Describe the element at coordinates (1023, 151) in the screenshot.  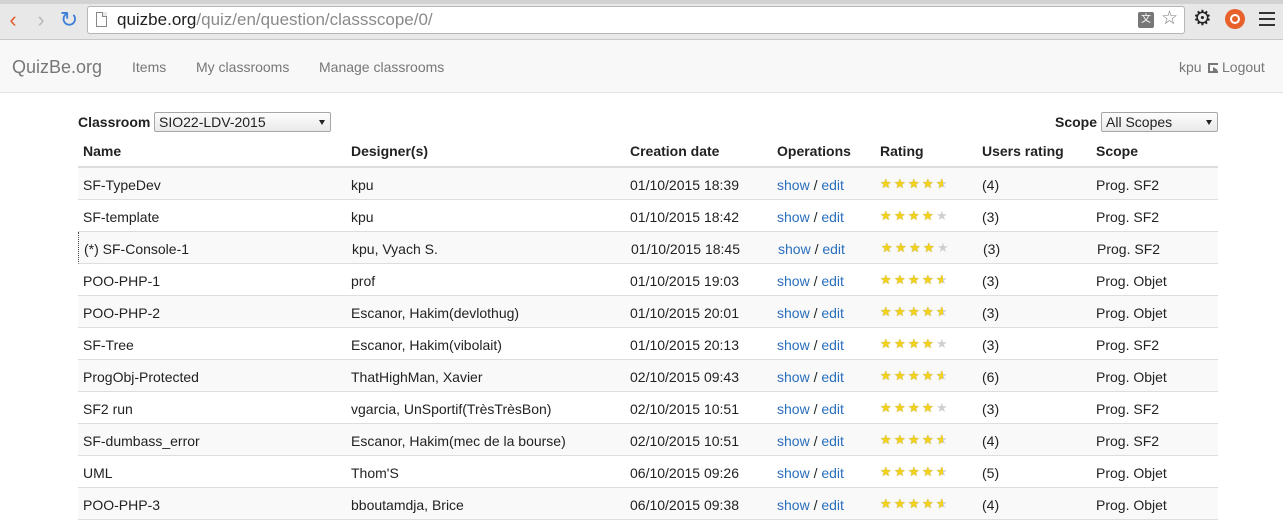
I see `header-users-rating: Users rating` at that location.